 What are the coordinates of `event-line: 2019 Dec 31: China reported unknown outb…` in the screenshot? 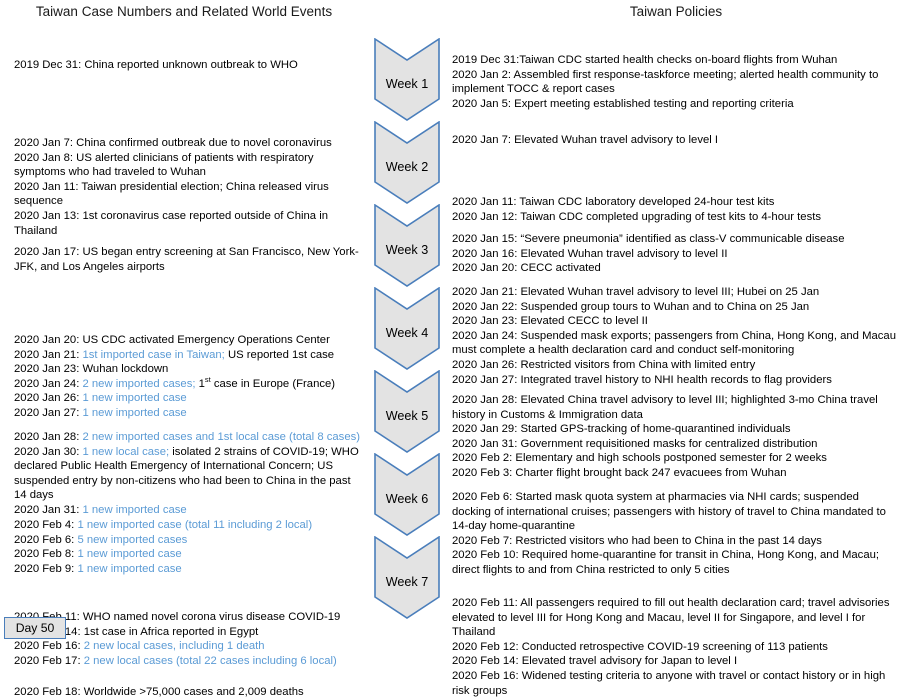 It's located at (189, 65).